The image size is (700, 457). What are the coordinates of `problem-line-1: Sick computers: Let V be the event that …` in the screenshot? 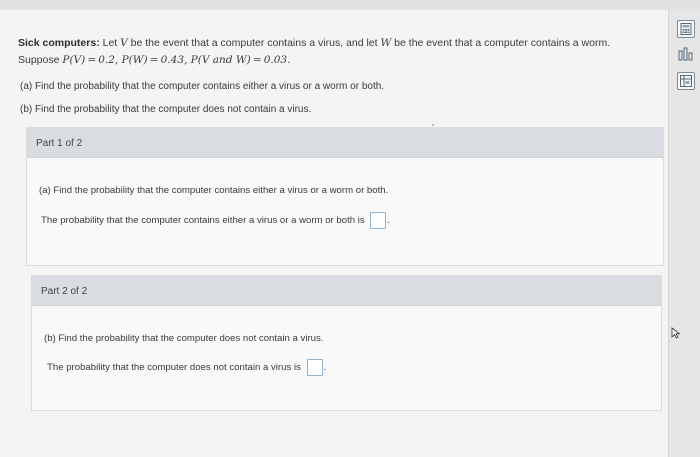 It's located at (314, 43).